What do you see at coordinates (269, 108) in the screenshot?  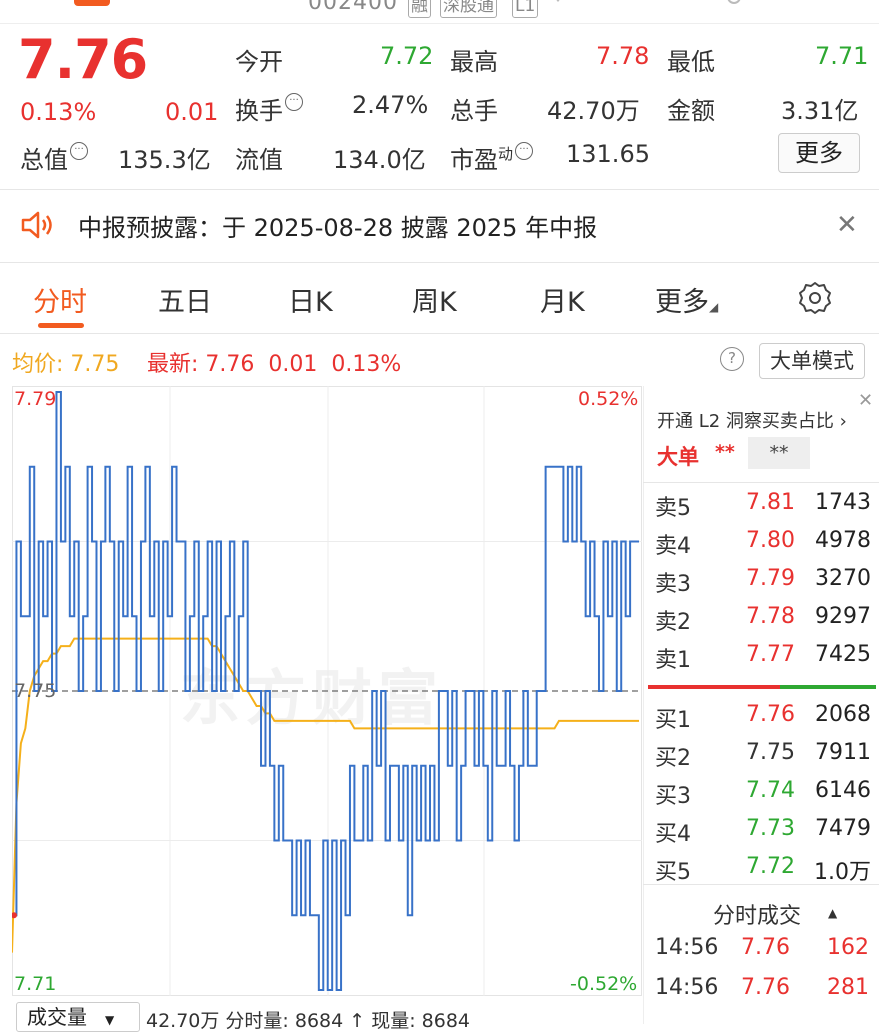 I see `label-turnover: 换手 ···` at bounding box center [269, 108].